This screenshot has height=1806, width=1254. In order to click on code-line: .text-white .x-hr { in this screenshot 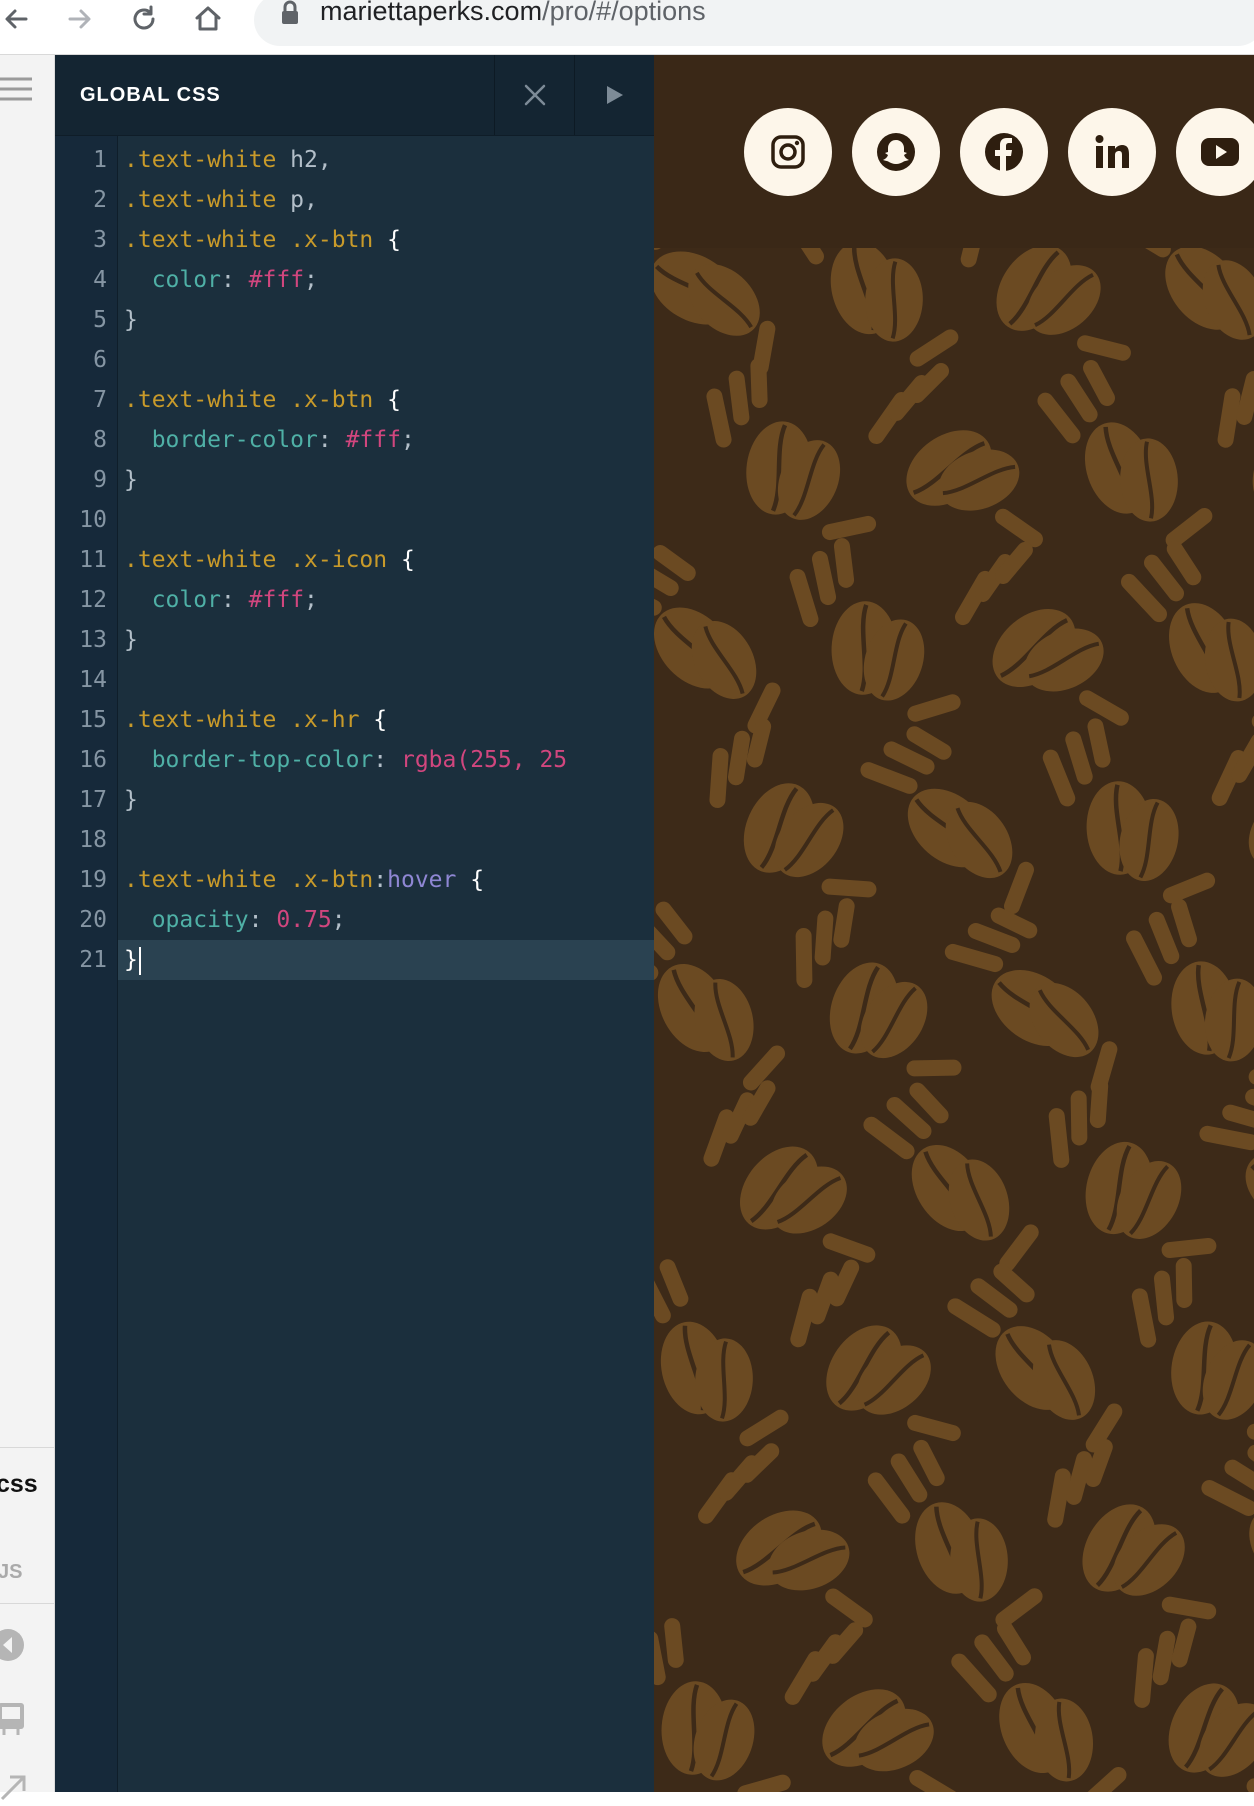, I will do `click(386, 720)`.